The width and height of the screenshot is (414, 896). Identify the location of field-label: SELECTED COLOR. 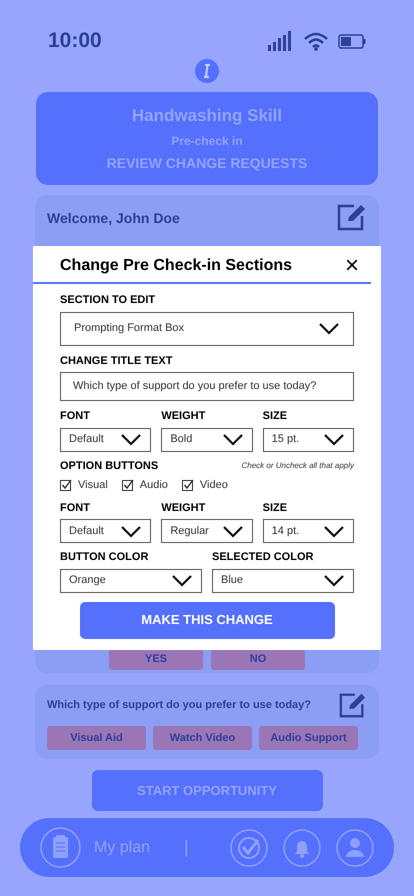
(263, 557).